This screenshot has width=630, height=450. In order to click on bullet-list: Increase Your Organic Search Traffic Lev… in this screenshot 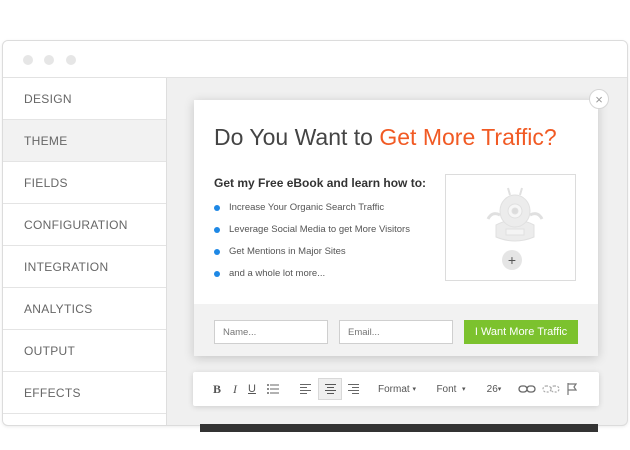, I will do `click(312, 246)`.